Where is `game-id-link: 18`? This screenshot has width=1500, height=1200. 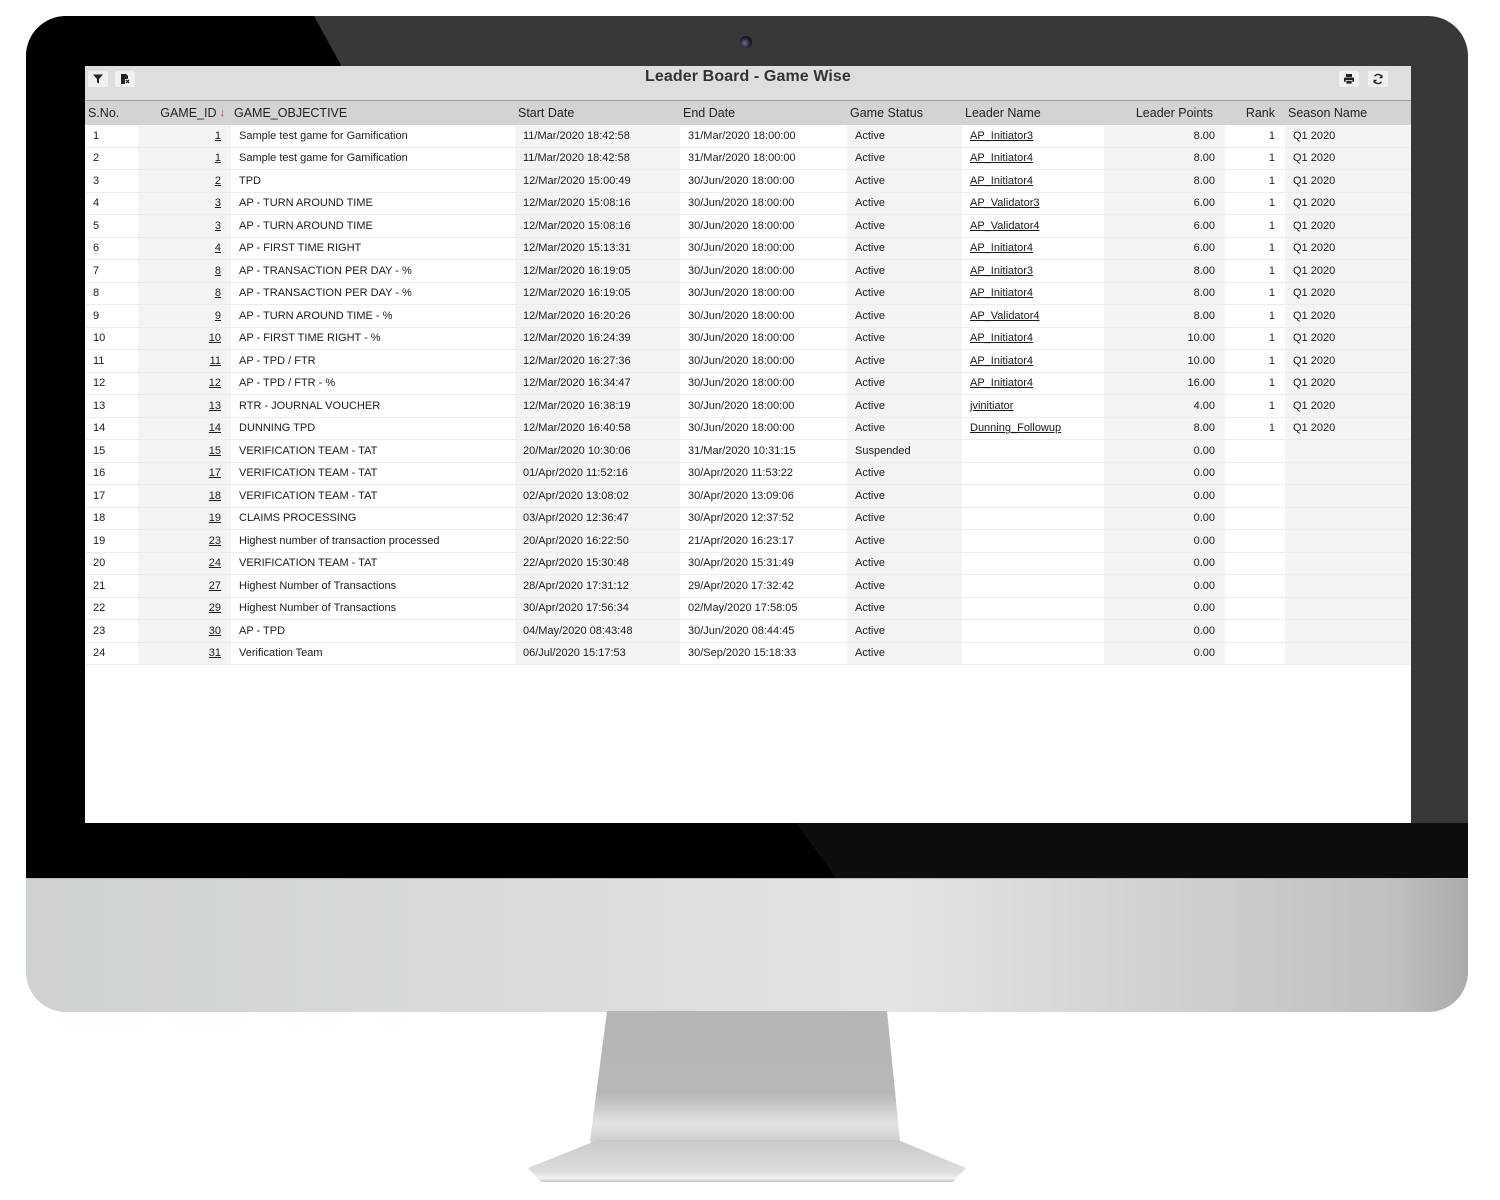
game-id-link: 18 is located at coordinates (215, 496).